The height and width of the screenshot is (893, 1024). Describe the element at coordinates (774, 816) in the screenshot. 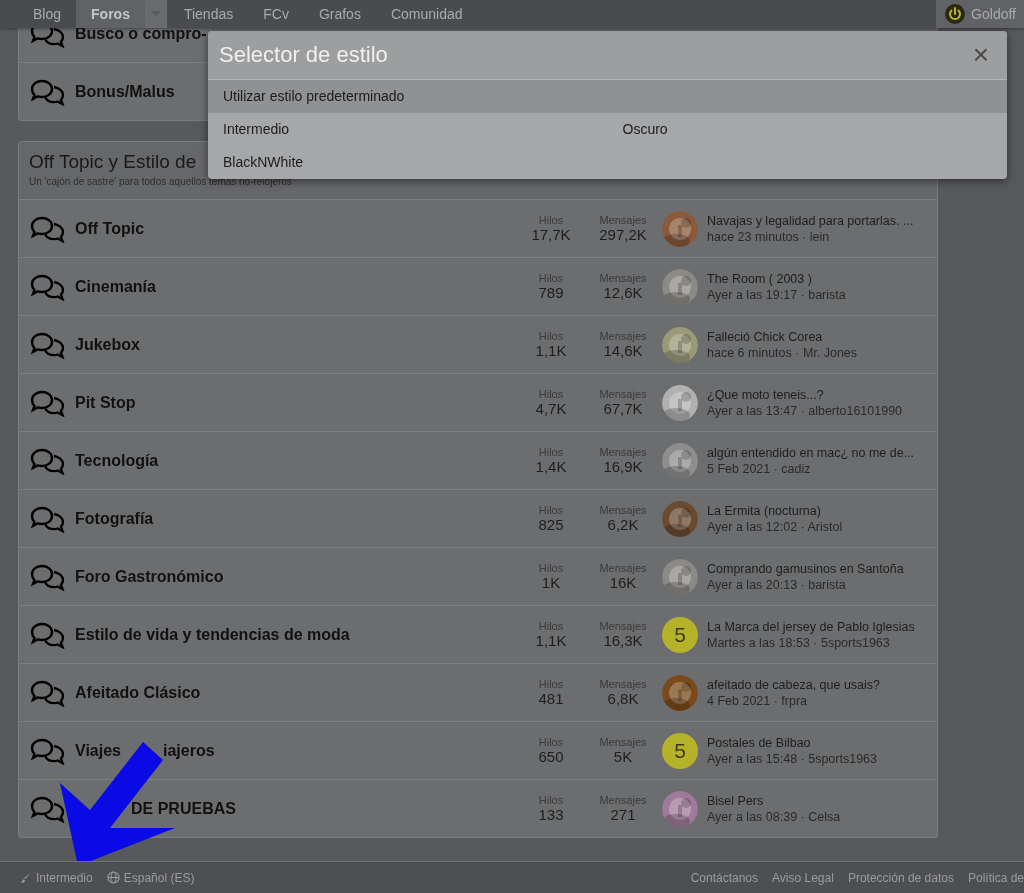

I see `post-meta: Ayer a las 08:39 · Celsa` at that location.